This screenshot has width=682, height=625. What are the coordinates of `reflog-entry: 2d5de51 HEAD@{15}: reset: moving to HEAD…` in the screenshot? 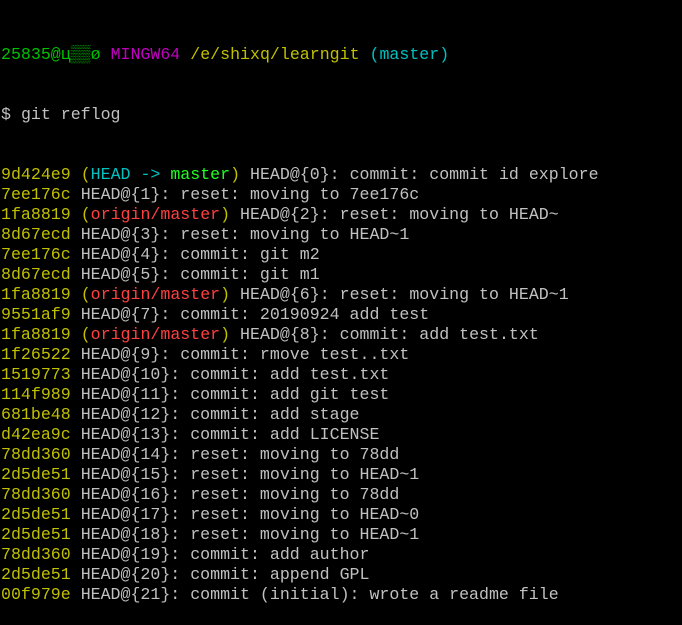 It's located at (341, 475).